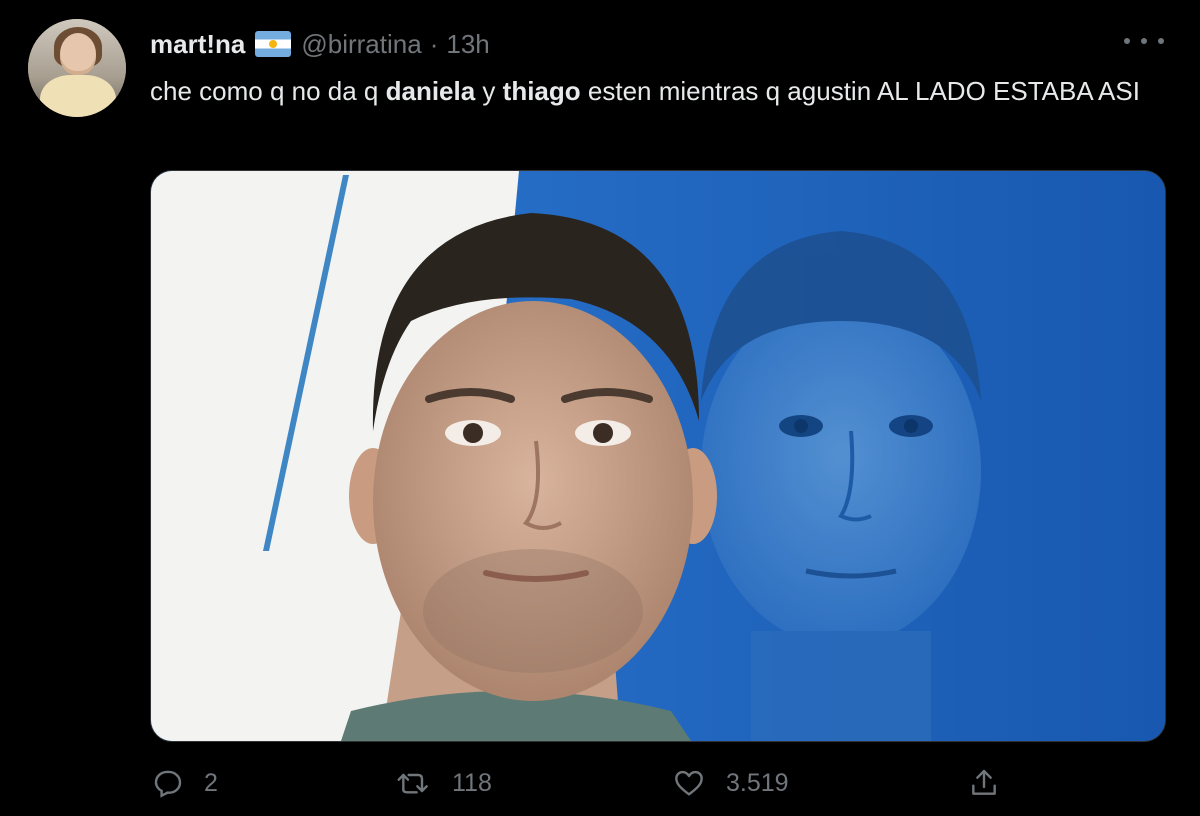  I want to click on argentina-flag-icon, so click(273, 44).